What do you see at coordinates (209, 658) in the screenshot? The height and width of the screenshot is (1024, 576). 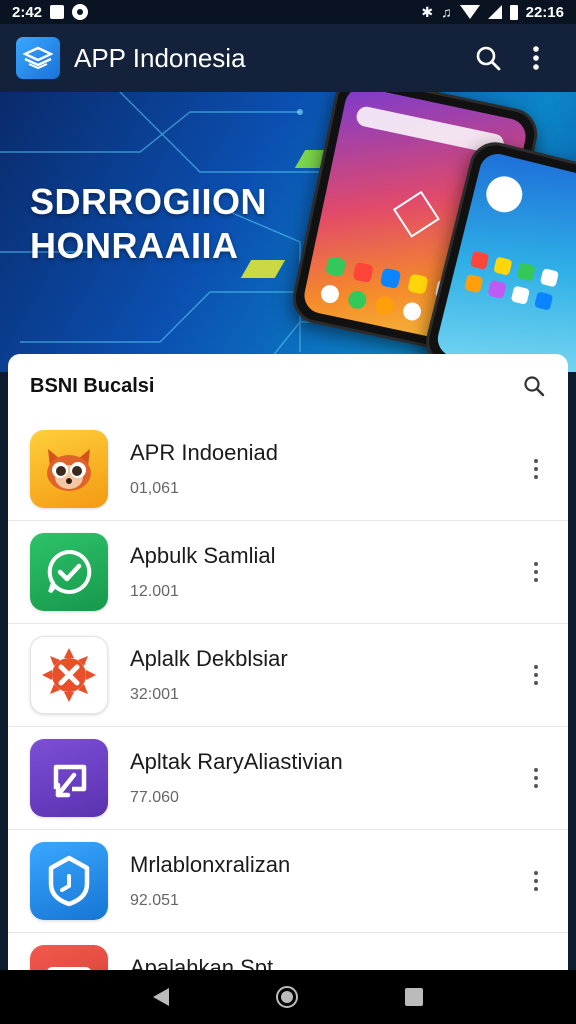 I see `app-name: Aplalk Dekblsiar` at bounding box center [209, 658].